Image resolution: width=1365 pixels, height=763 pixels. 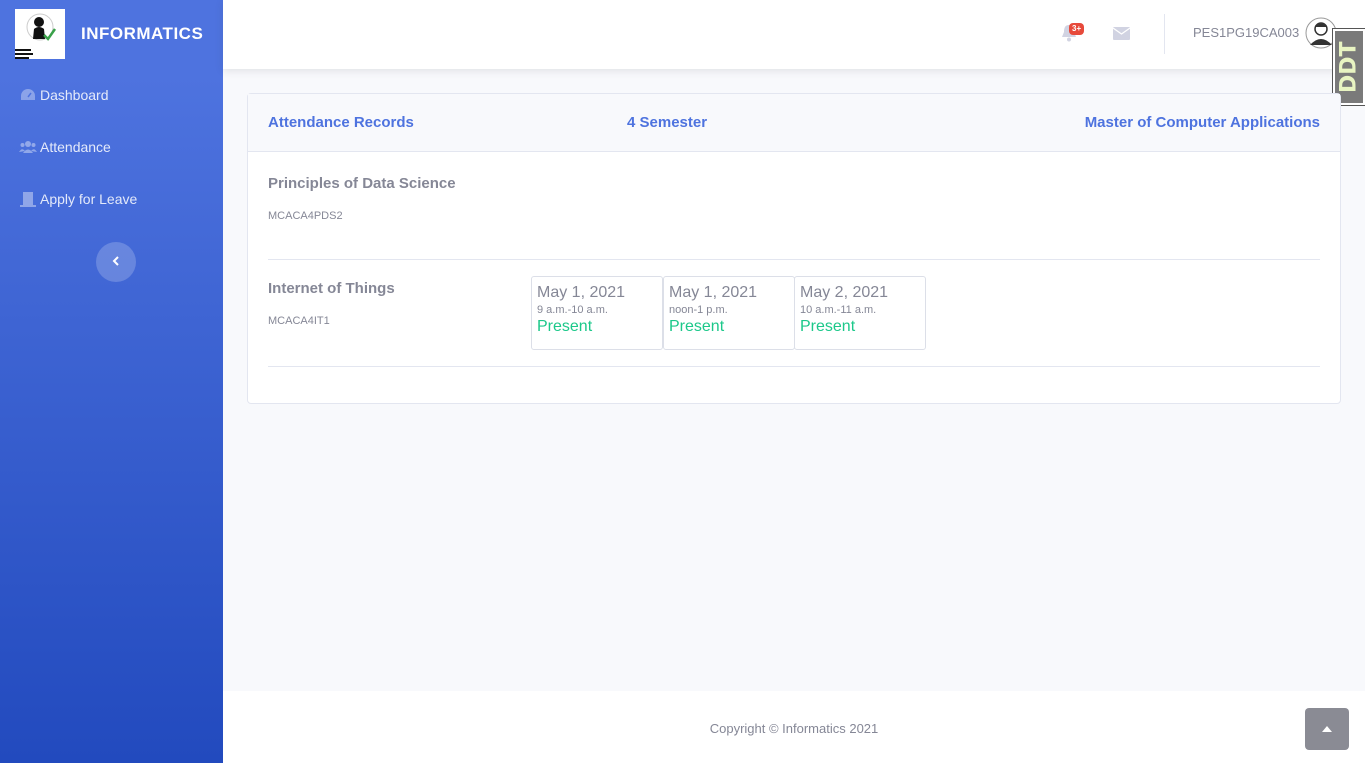 I want to click on chevron-up-icon, so click(x=1327, y=729).